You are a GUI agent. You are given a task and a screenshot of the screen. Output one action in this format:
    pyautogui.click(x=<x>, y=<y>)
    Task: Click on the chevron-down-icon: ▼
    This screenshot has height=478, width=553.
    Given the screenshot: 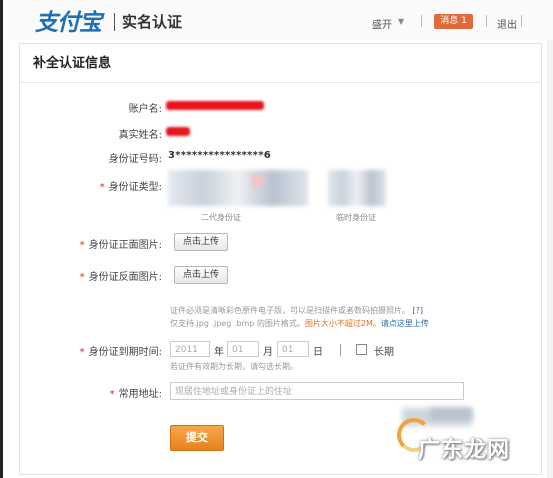 What is the action you would take?
    pyautogui.click(x=401, y=21)
    